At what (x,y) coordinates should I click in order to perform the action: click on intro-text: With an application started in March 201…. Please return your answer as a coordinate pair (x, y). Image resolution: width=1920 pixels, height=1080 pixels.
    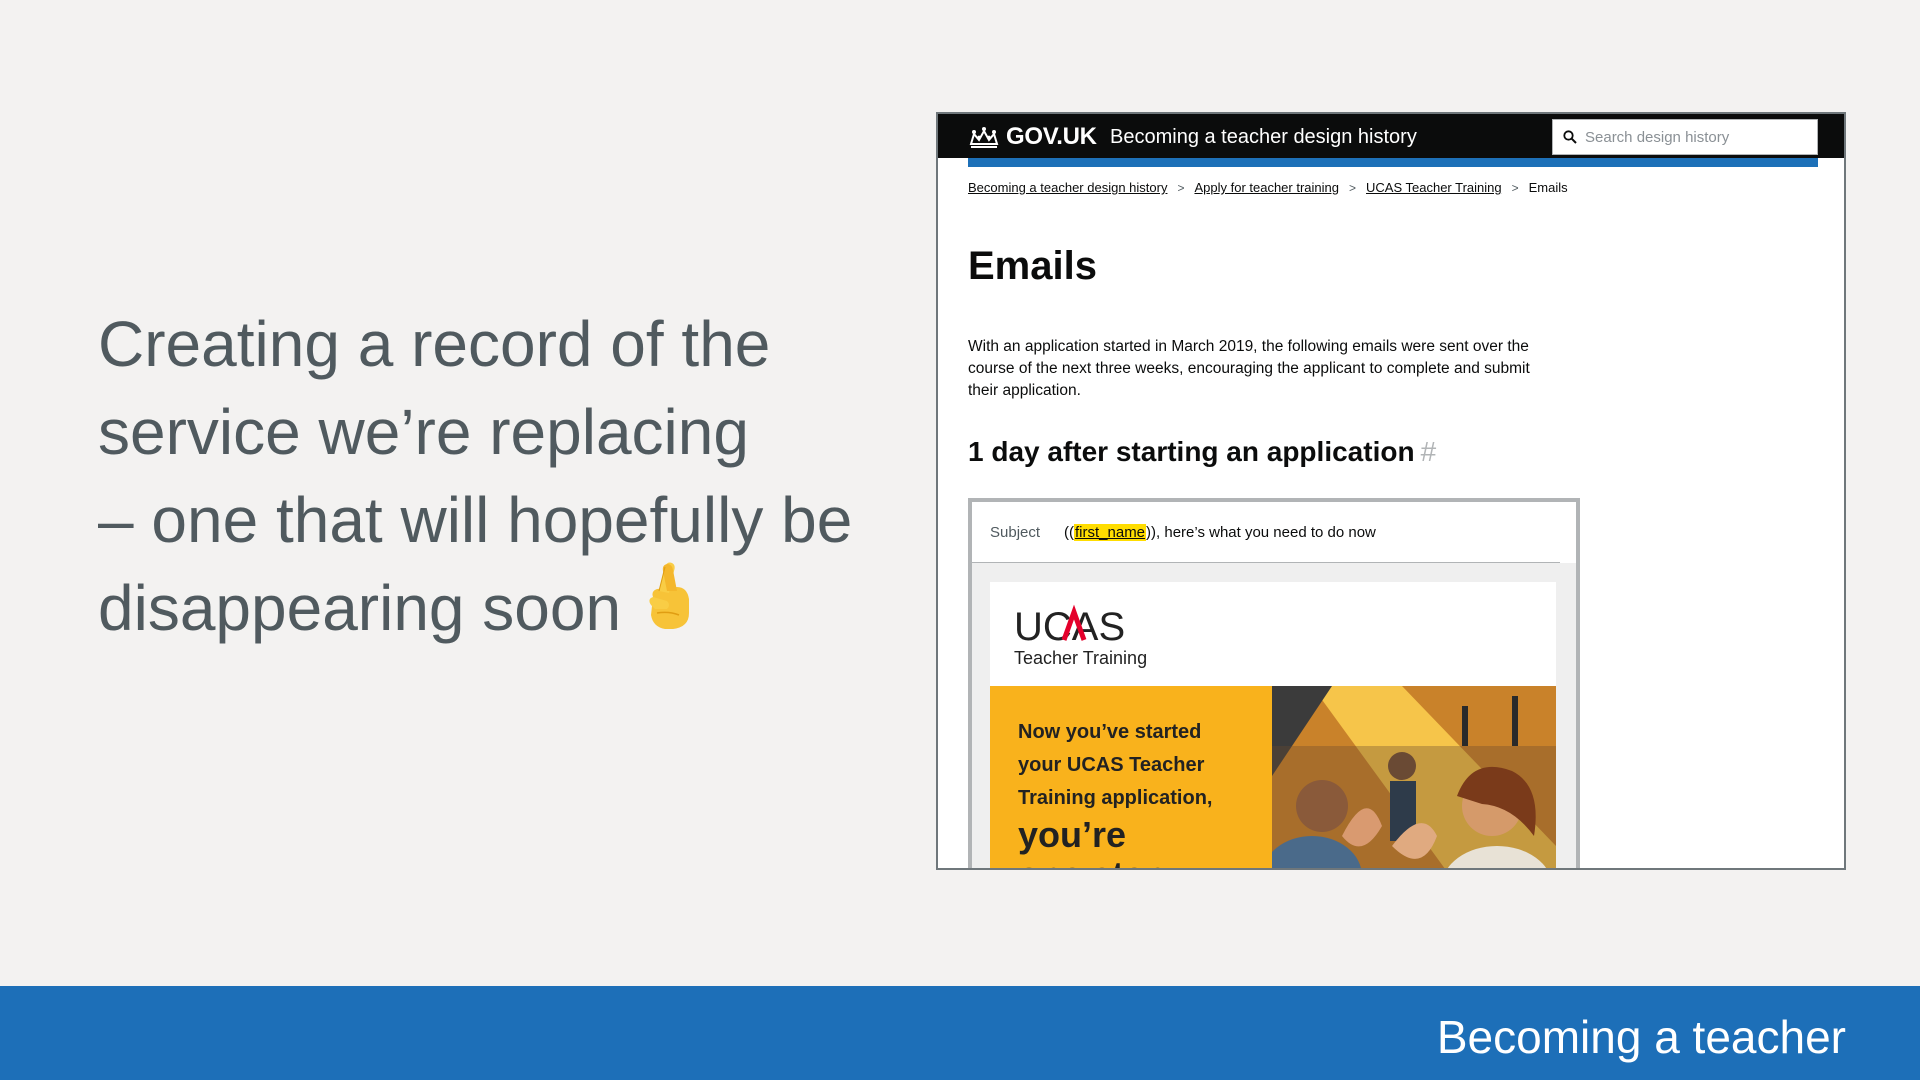
    Looking at the image, I should click on (1249, 368).